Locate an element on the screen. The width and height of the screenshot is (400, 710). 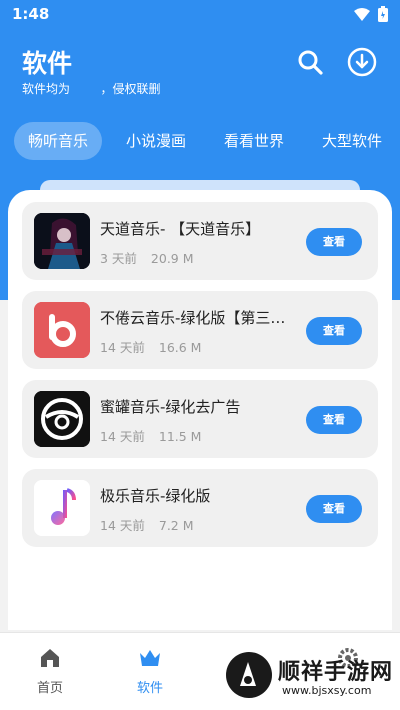
tab-music: 畅听音乐 is located at coordinates (58, 141).